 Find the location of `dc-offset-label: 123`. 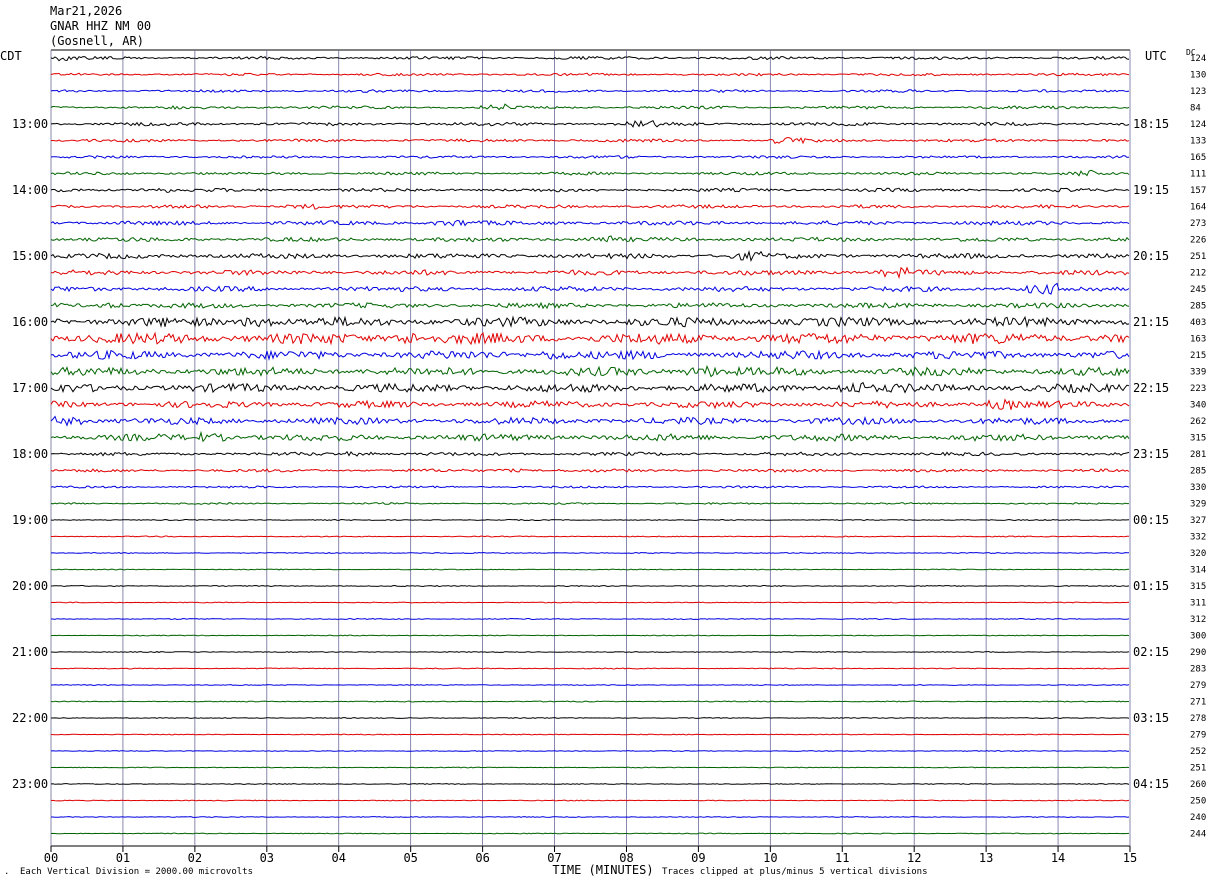

dc-offset-label: 123 is located at coordinates (1198, 92).